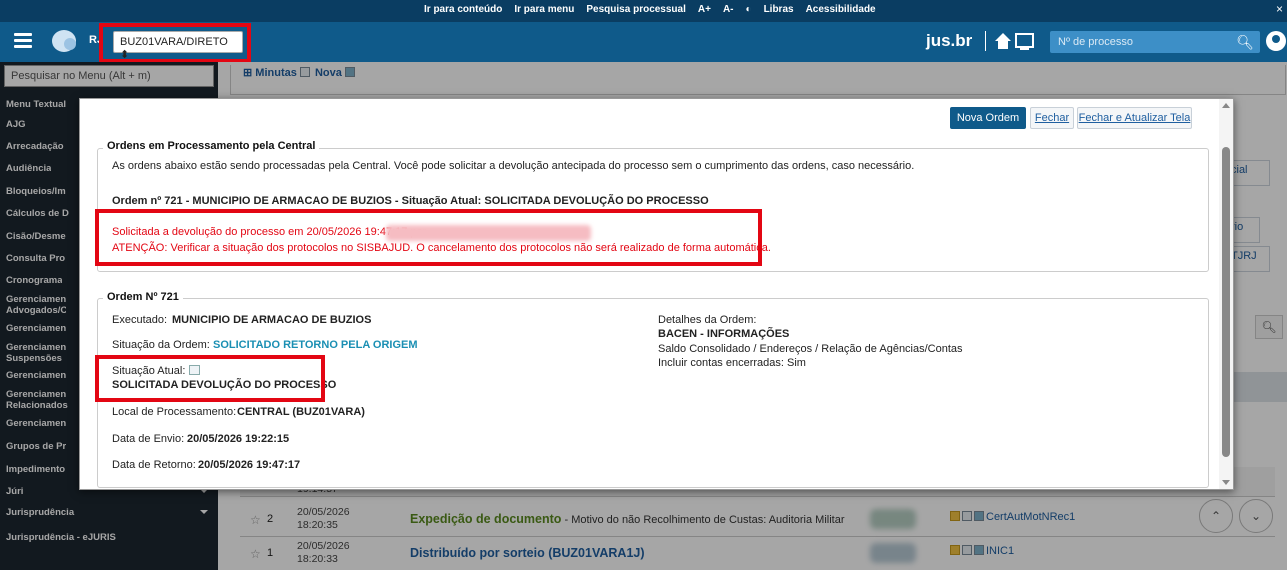 The height and width of the screenshot is (570, 1287). Describe the element at coordinates (1226, 105) in the screenshot. I see `scroll-up-arrow-icon` at that location.